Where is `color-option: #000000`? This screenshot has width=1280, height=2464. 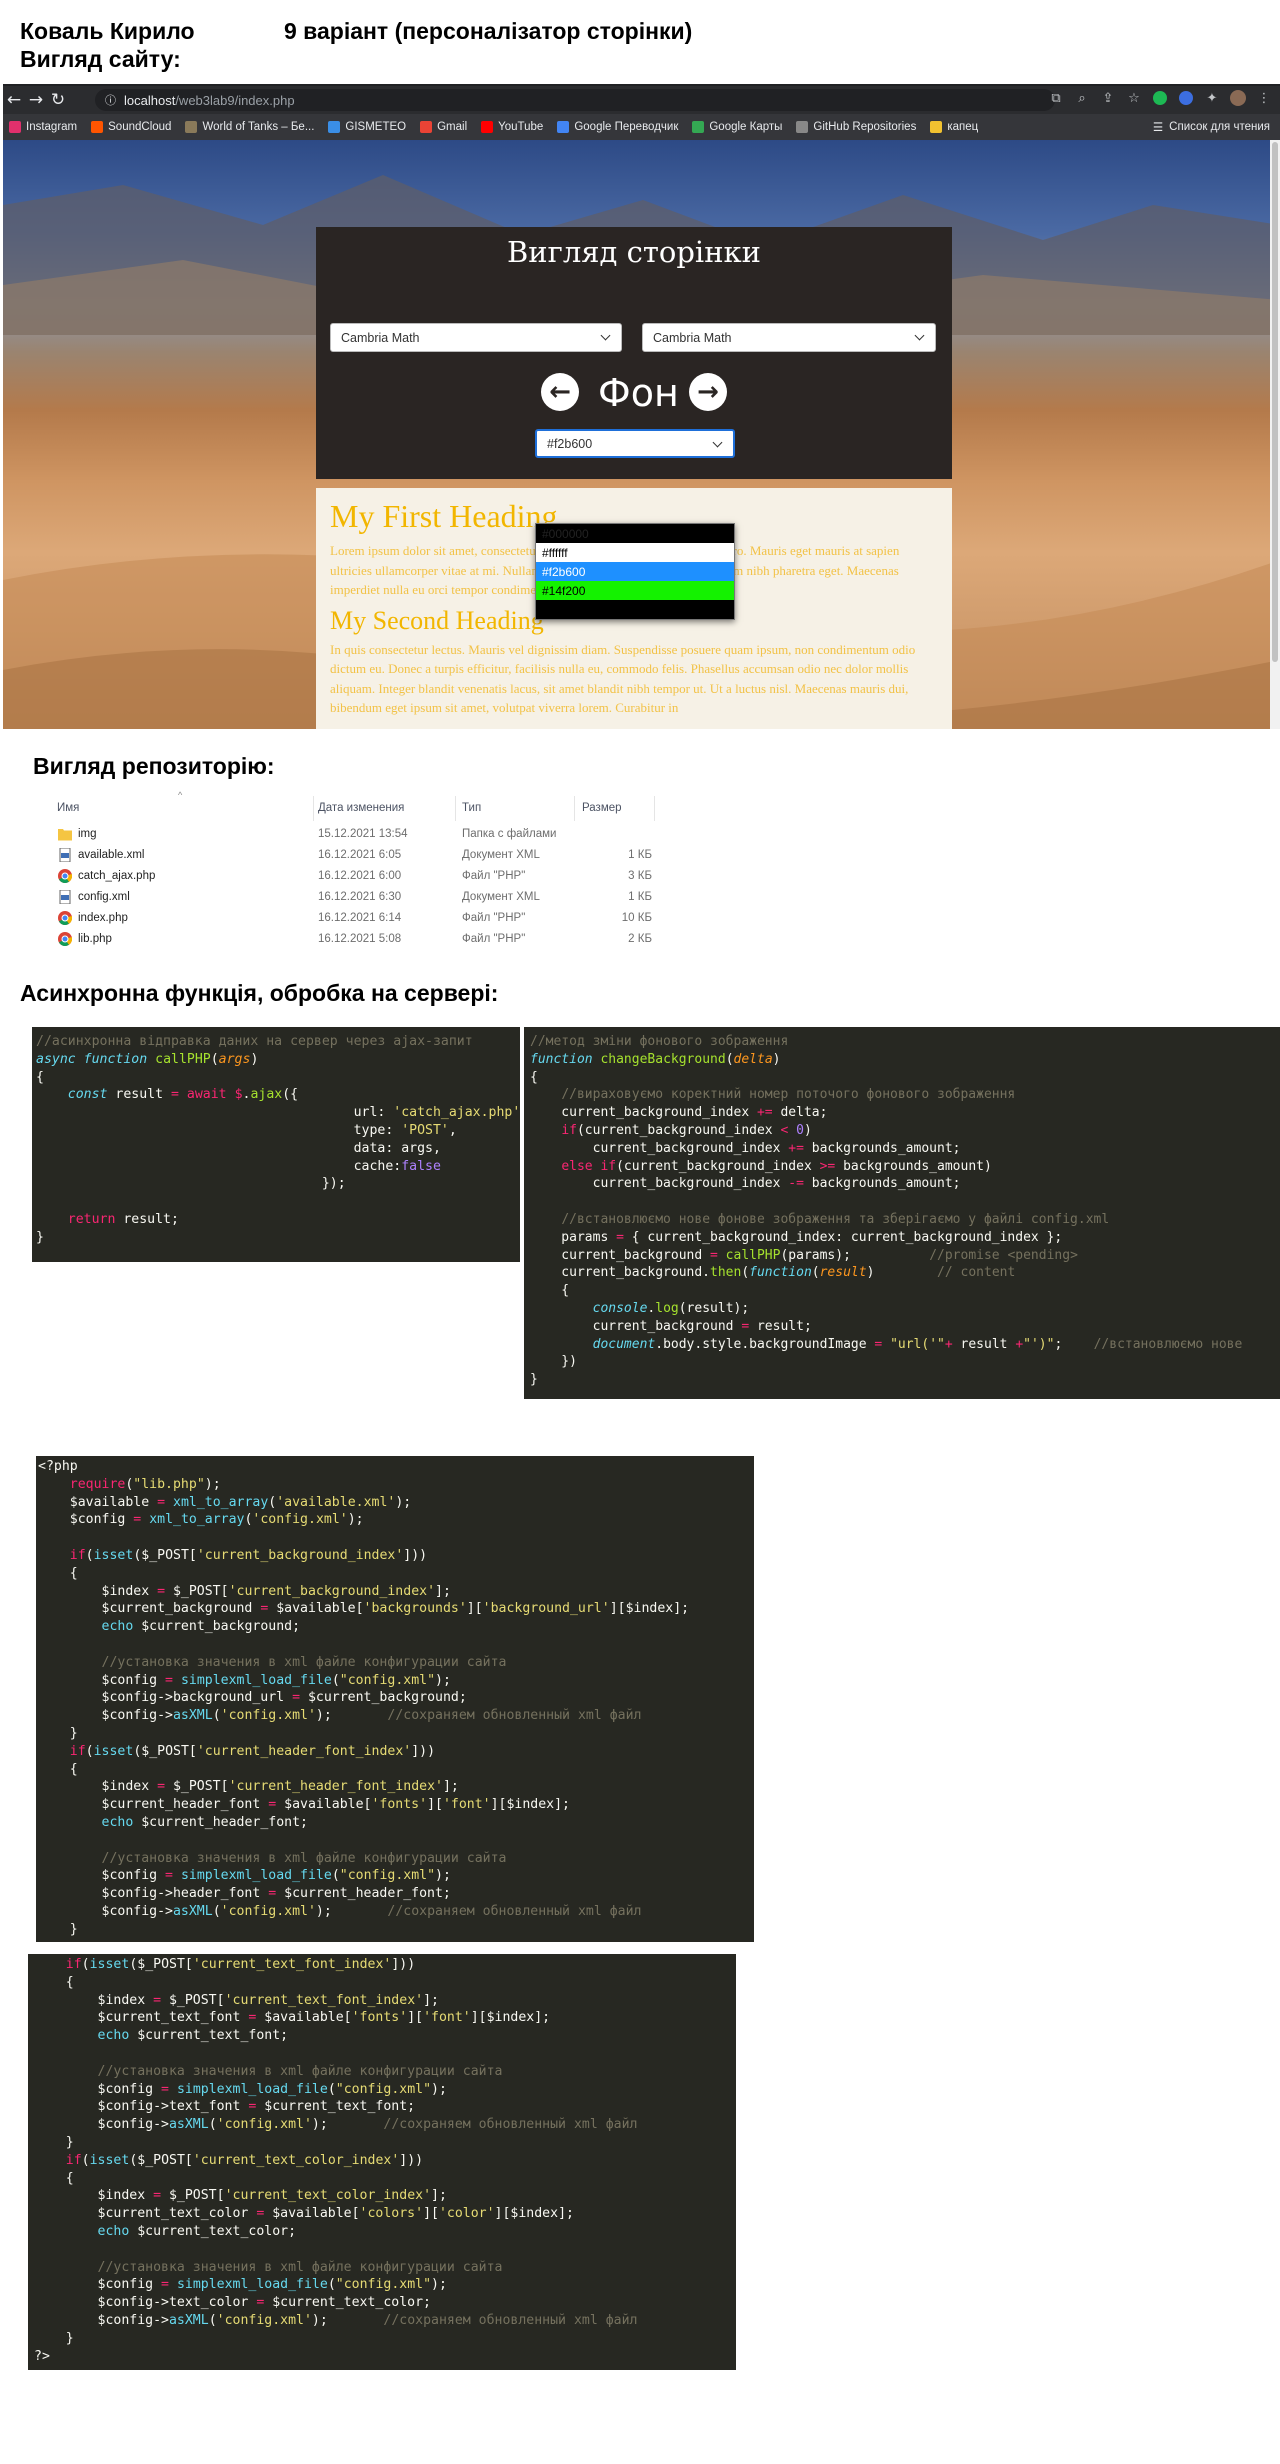
color-option: #000000 is located at coordinates (635, 533).